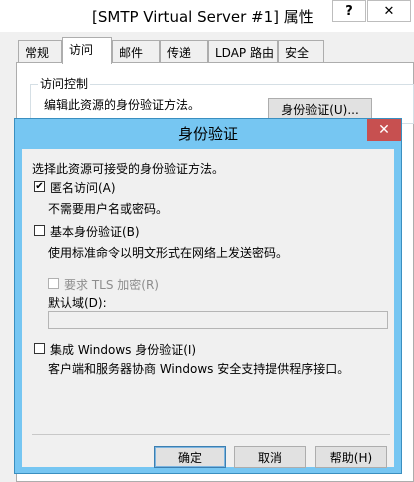 Image resolution: width=414 pixels, height=482 pixels. I want to click on anonymous-access-description: 不需要用户名或密码。, so click(108, 209).